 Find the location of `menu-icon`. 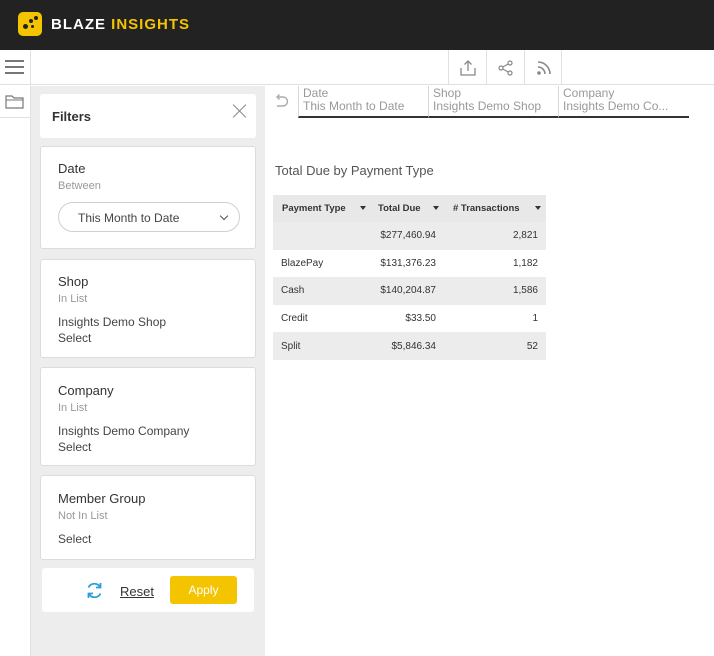

menu-icon is located at coordinates (15, 67).